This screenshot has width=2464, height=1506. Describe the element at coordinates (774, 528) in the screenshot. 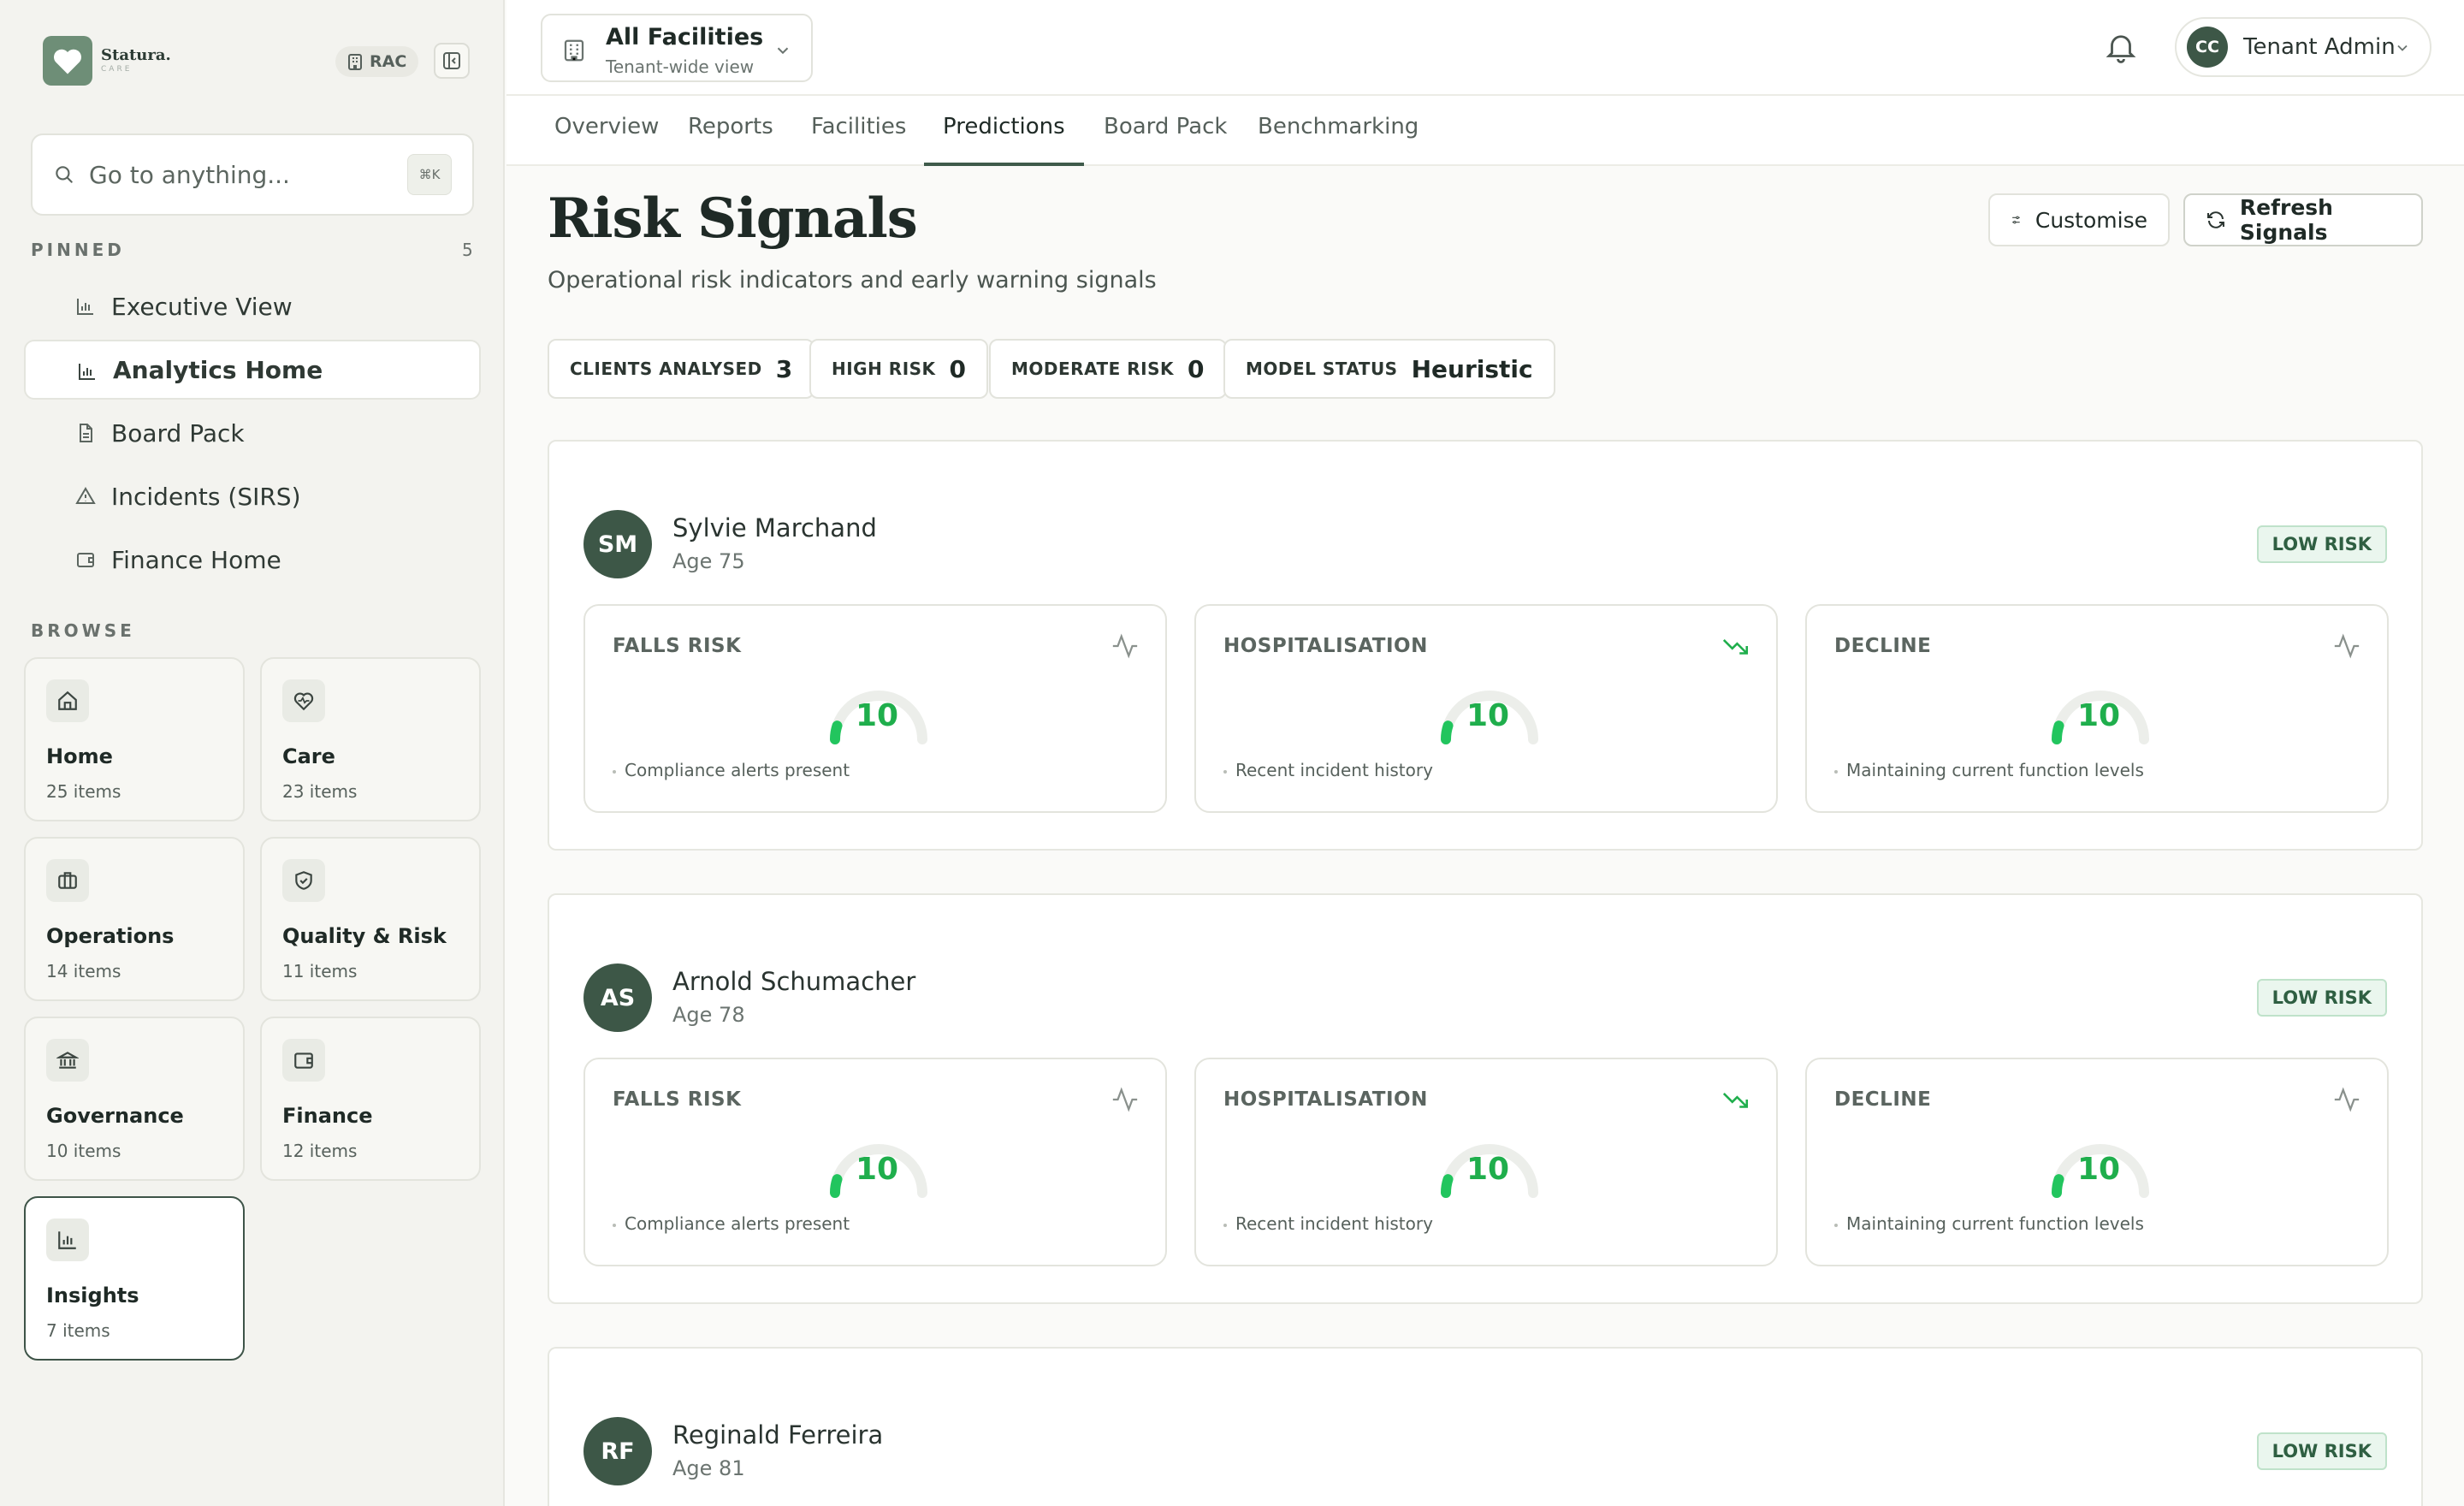

I see `client-name: Sylvie Marchand` at that location.